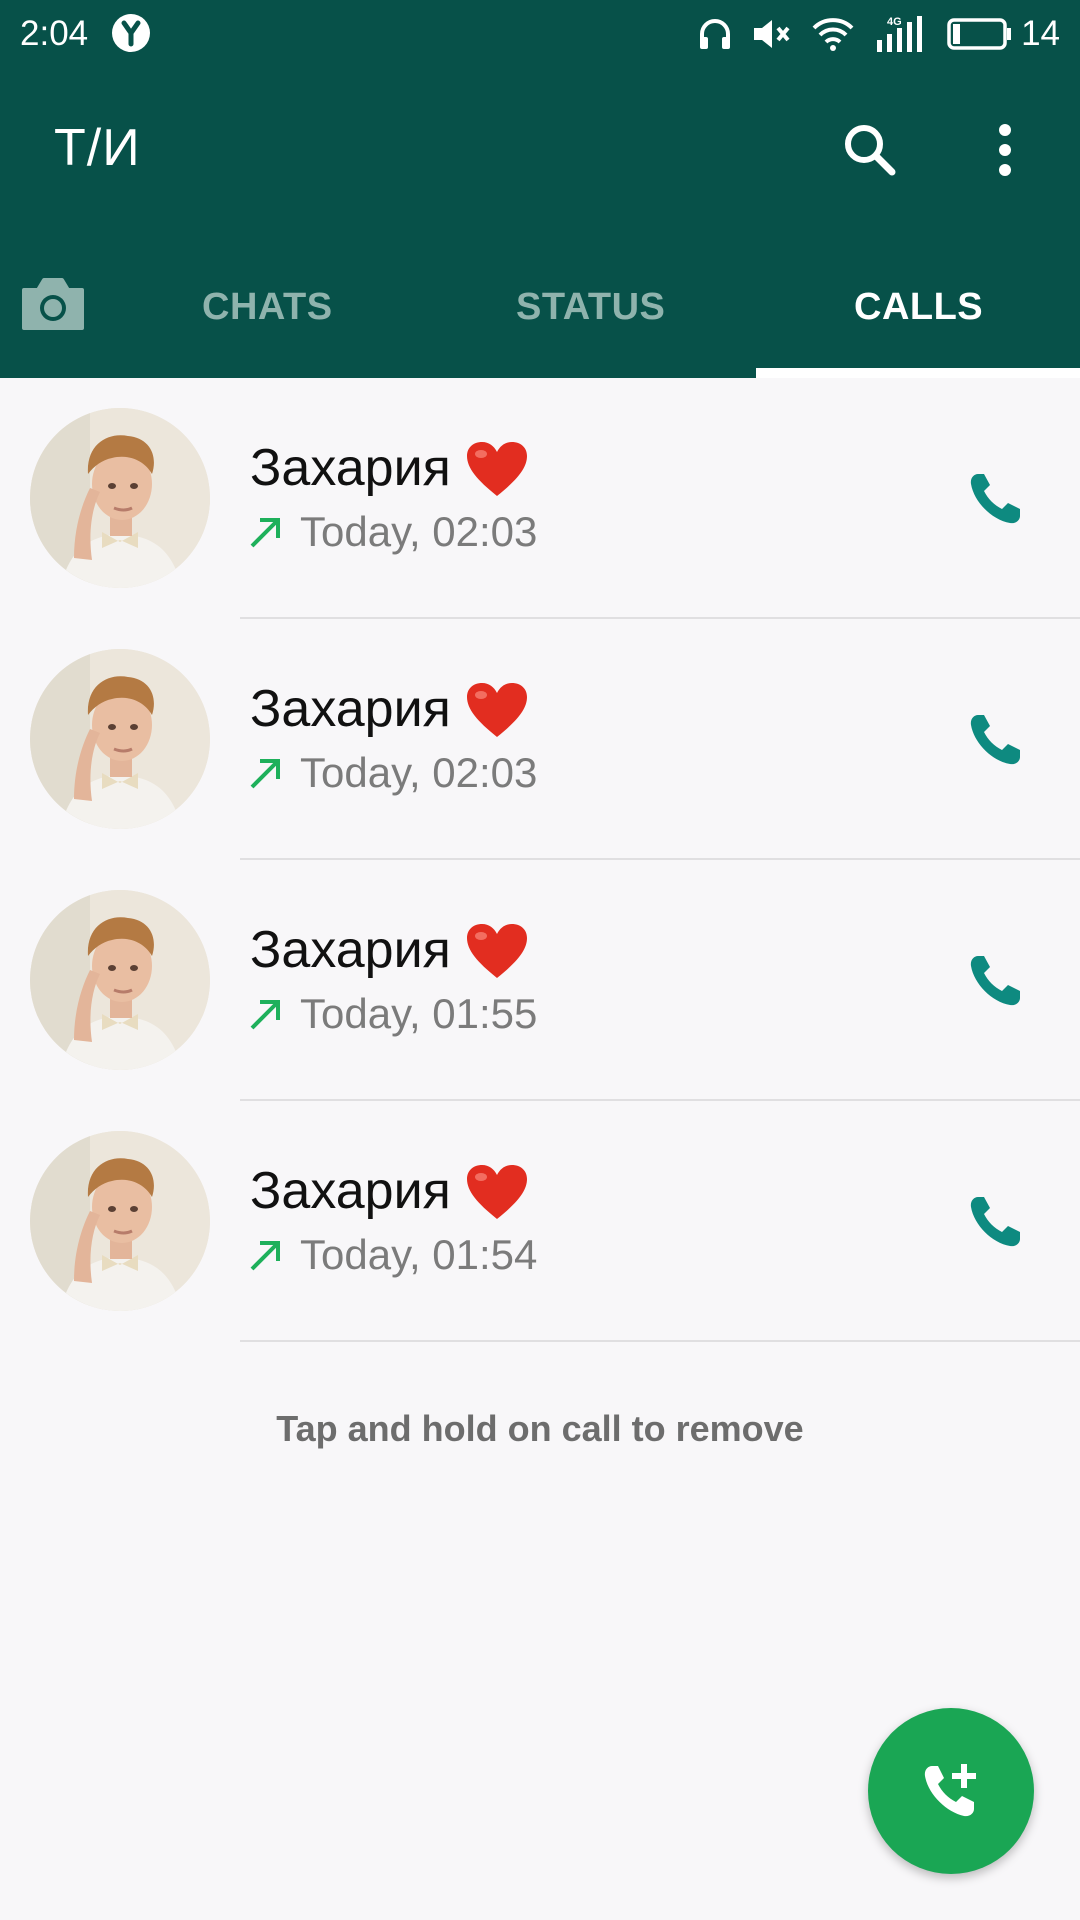 The height and width of the screenshot is (1920, 1080). What do you see at coordinates (540, 1428) in the screenshot?
I see `remove-hint: Tap and hold on call to remove` at bounding box center [540, 1428].